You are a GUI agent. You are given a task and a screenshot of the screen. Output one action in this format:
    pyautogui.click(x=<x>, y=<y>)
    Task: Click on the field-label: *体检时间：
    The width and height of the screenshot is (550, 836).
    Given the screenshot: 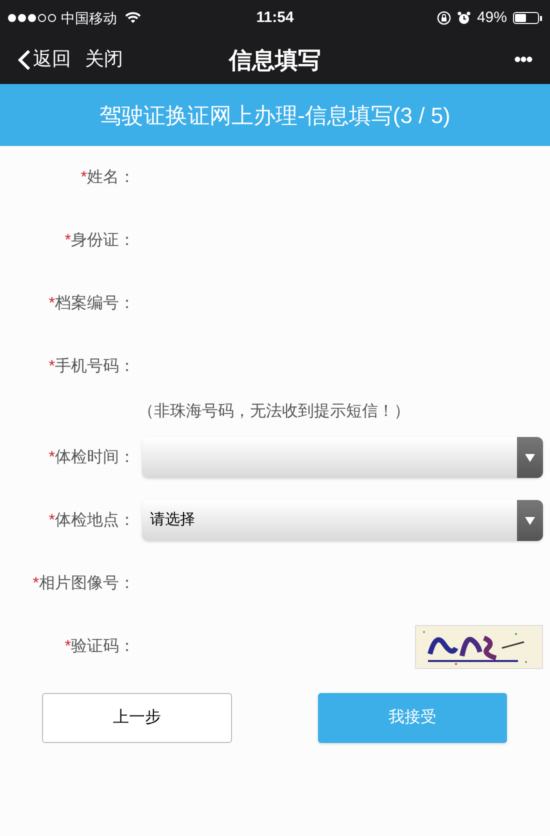 What is the action you would take?
    pyautogui.click(x=91, y=458)
    